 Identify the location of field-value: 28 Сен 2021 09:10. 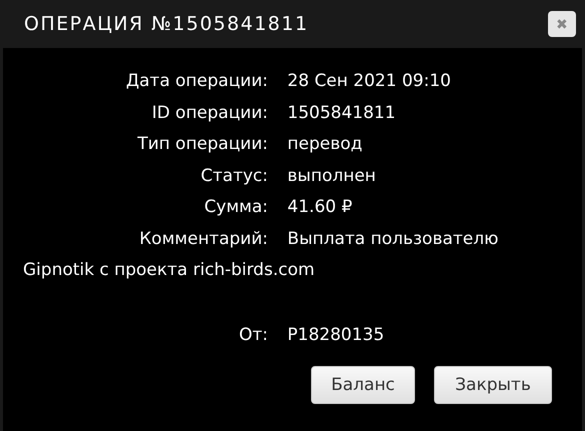
(369, 81).